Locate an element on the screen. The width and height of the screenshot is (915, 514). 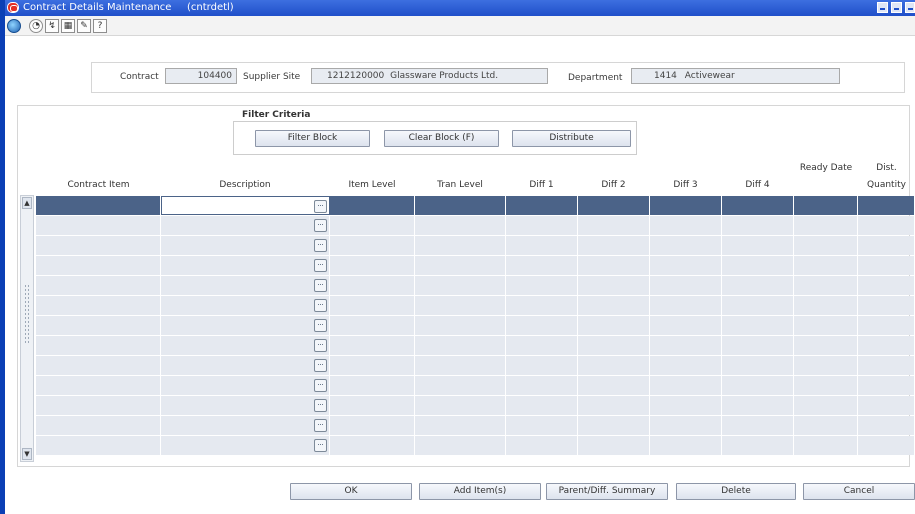
cancel-button: Cancel is located at coordinates (859, 491).